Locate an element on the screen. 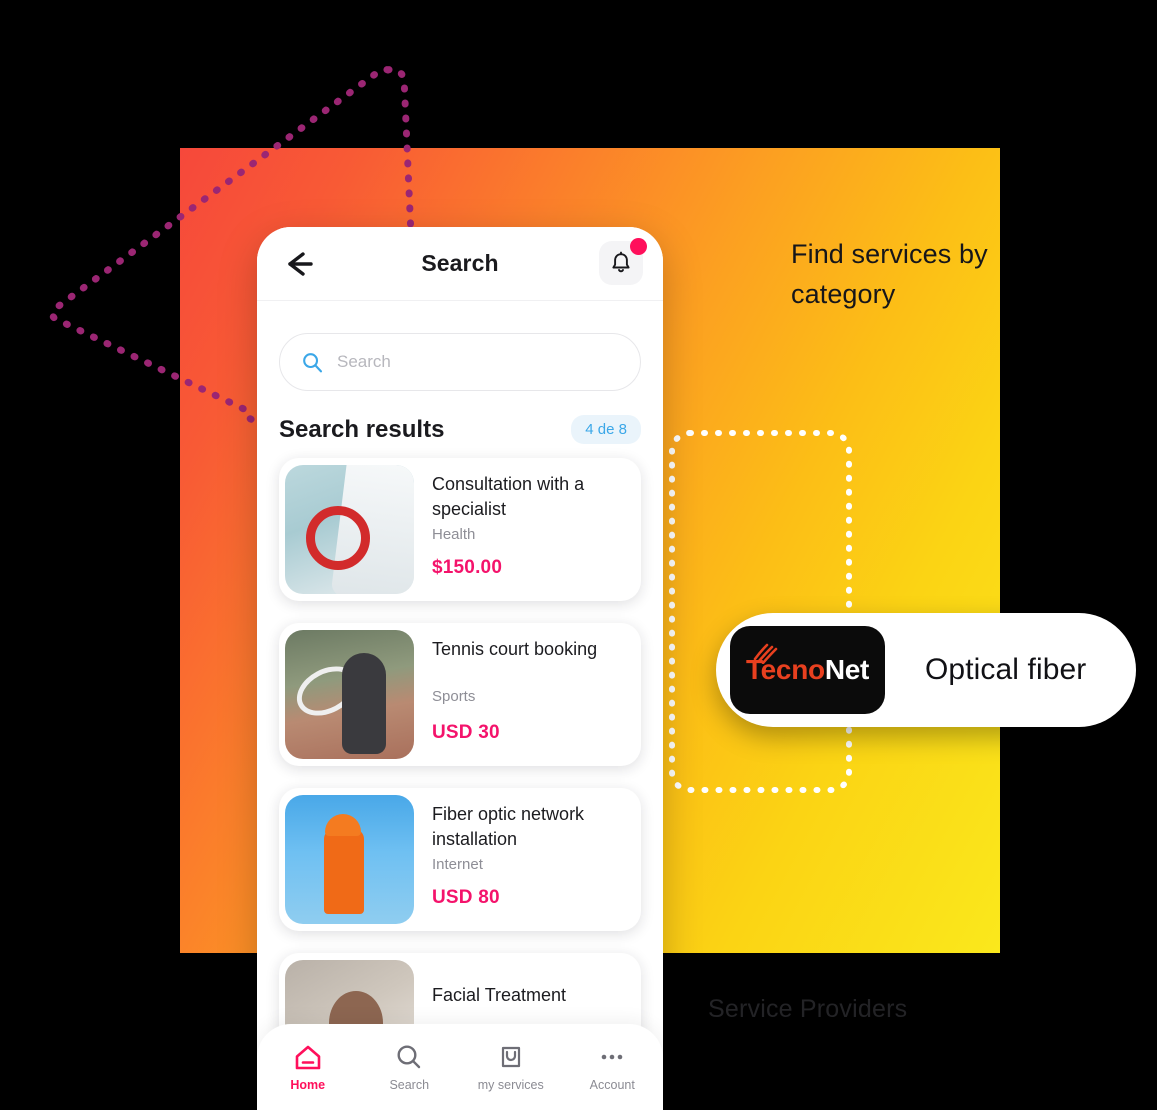 The height and width of the screenshot is (1110, 1157). results-title: Search results is located at coordinates (362, 429).